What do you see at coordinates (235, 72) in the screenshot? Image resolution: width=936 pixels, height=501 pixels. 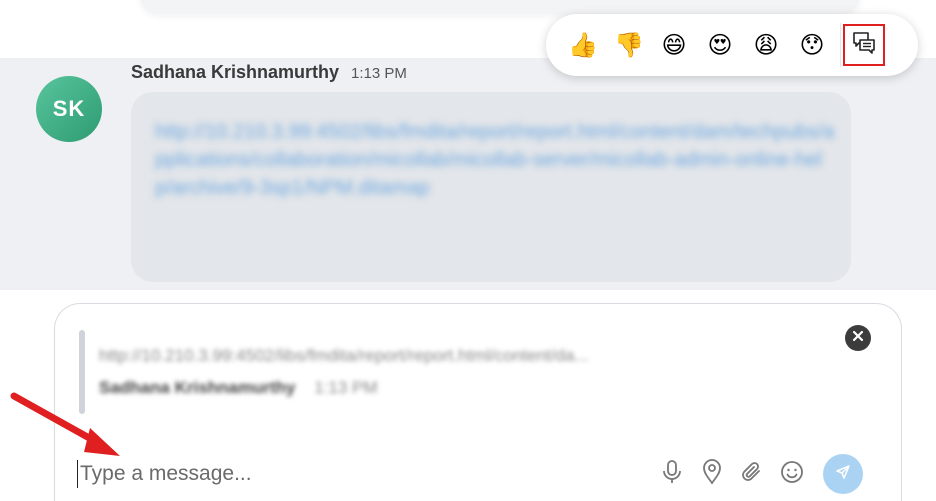 I see `sender-name: Sadhana Krishnamurthy` at bounding box center [235, 72].